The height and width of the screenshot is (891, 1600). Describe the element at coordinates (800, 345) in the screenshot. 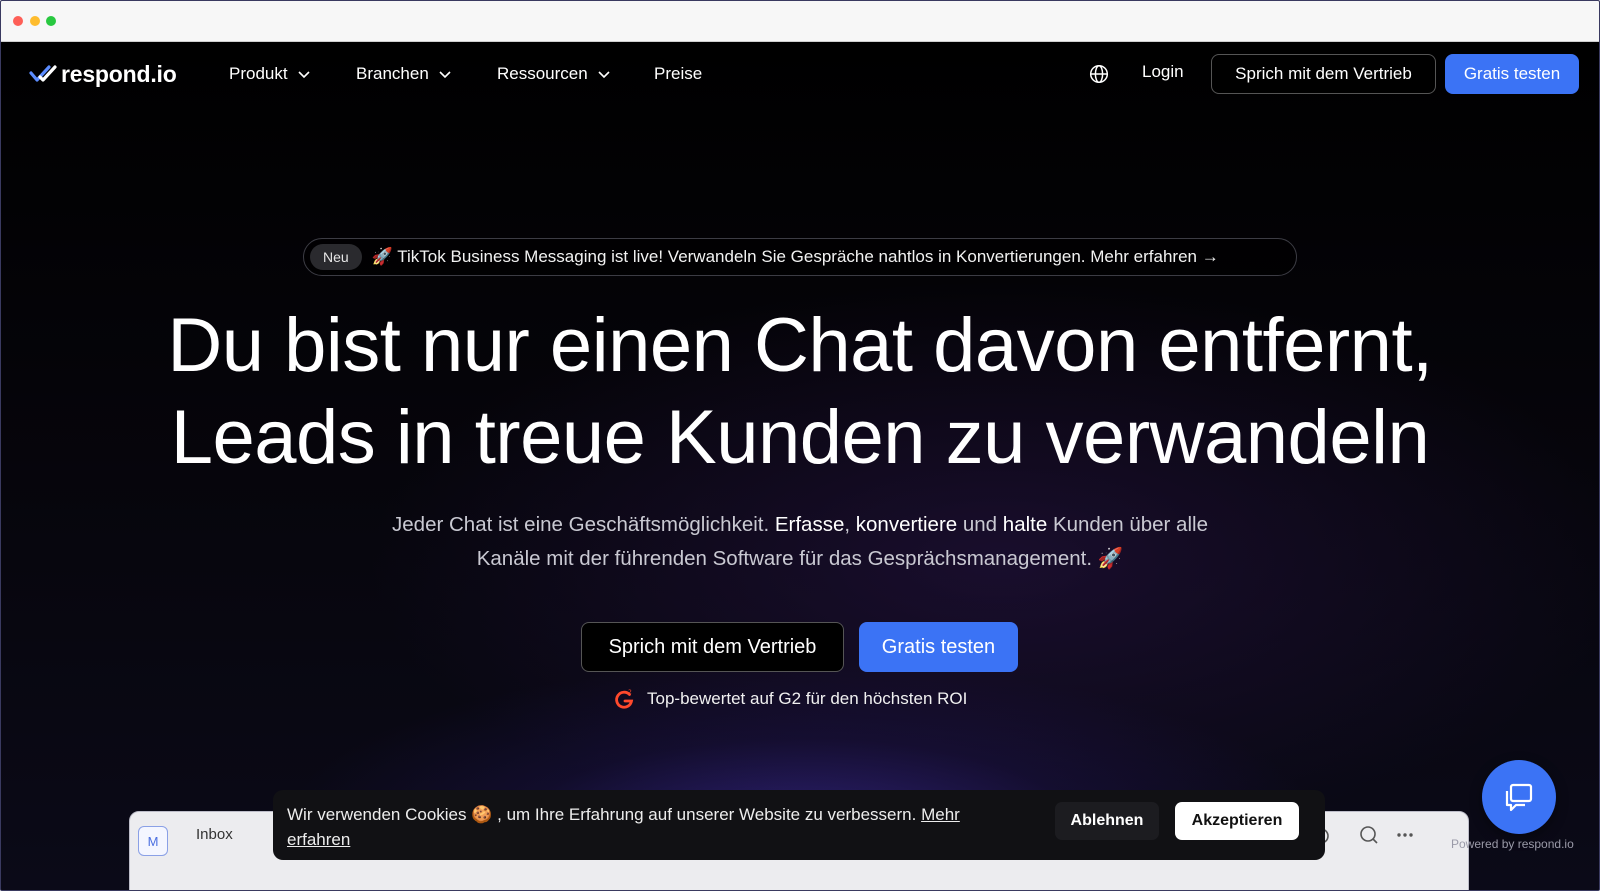

I see `headline-line-1: Du bist nur einen Chat davon entfernt,` at that location.